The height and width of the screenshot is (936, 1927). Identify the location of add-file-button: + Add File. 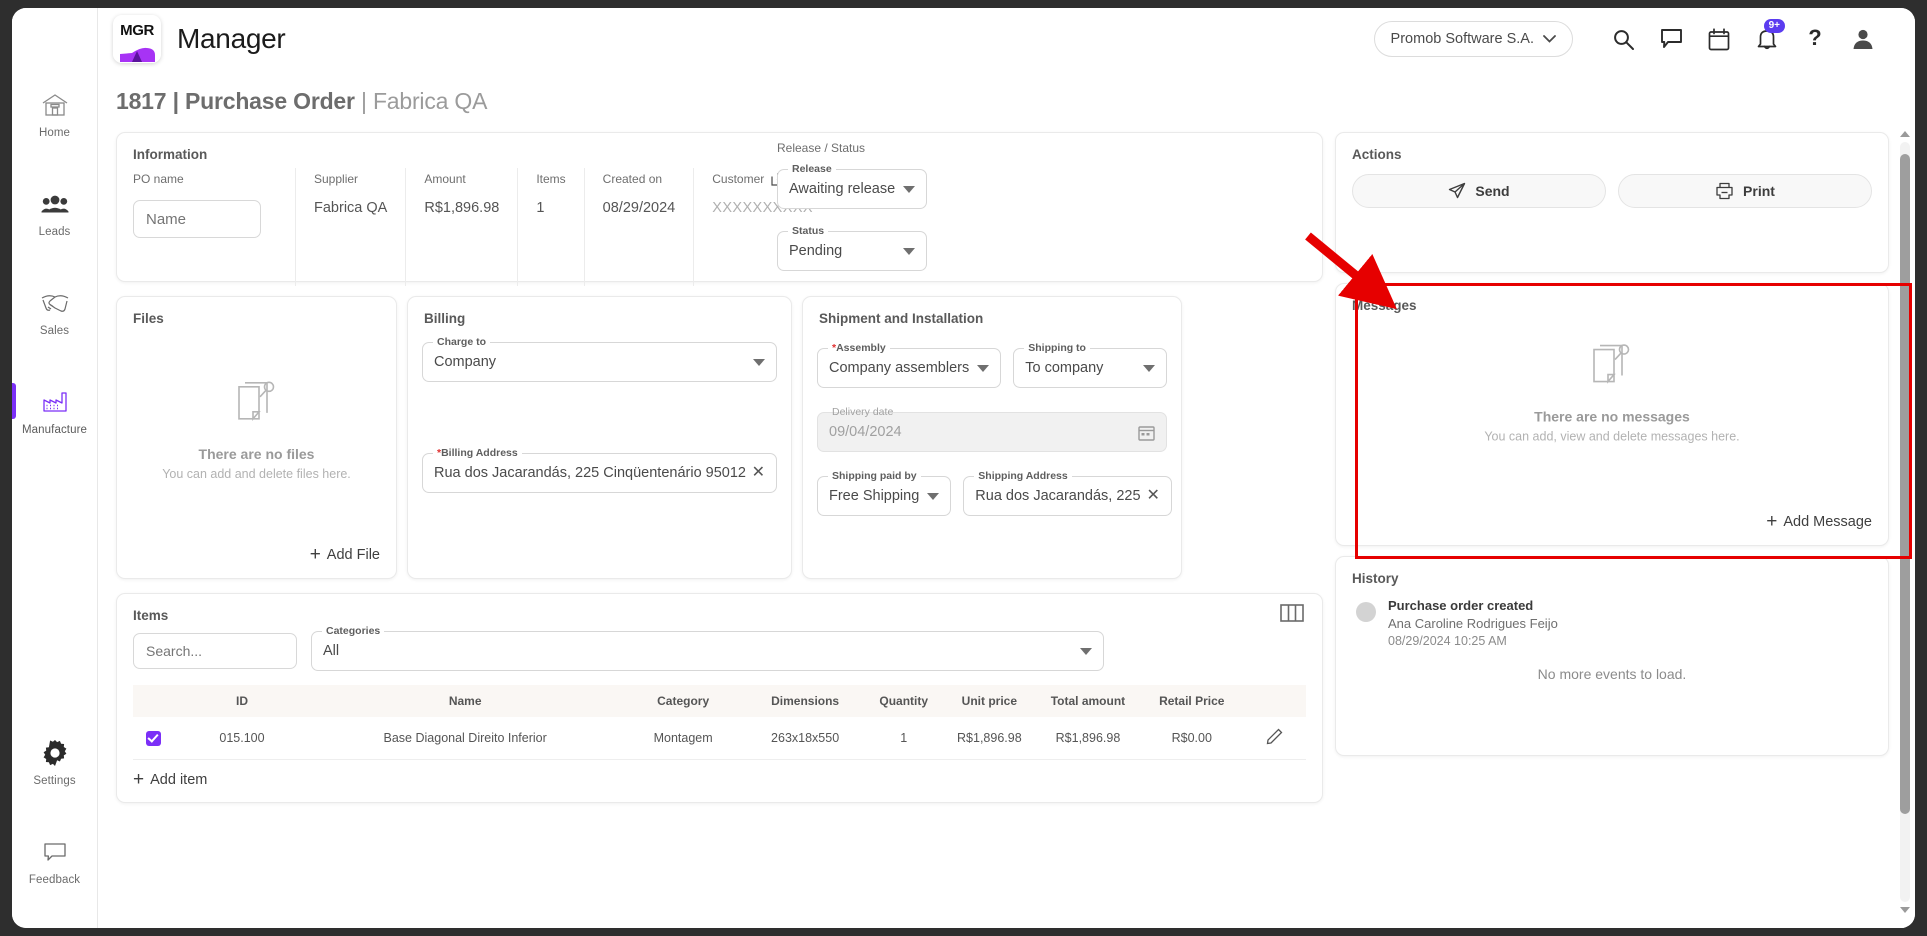
(345, 554).